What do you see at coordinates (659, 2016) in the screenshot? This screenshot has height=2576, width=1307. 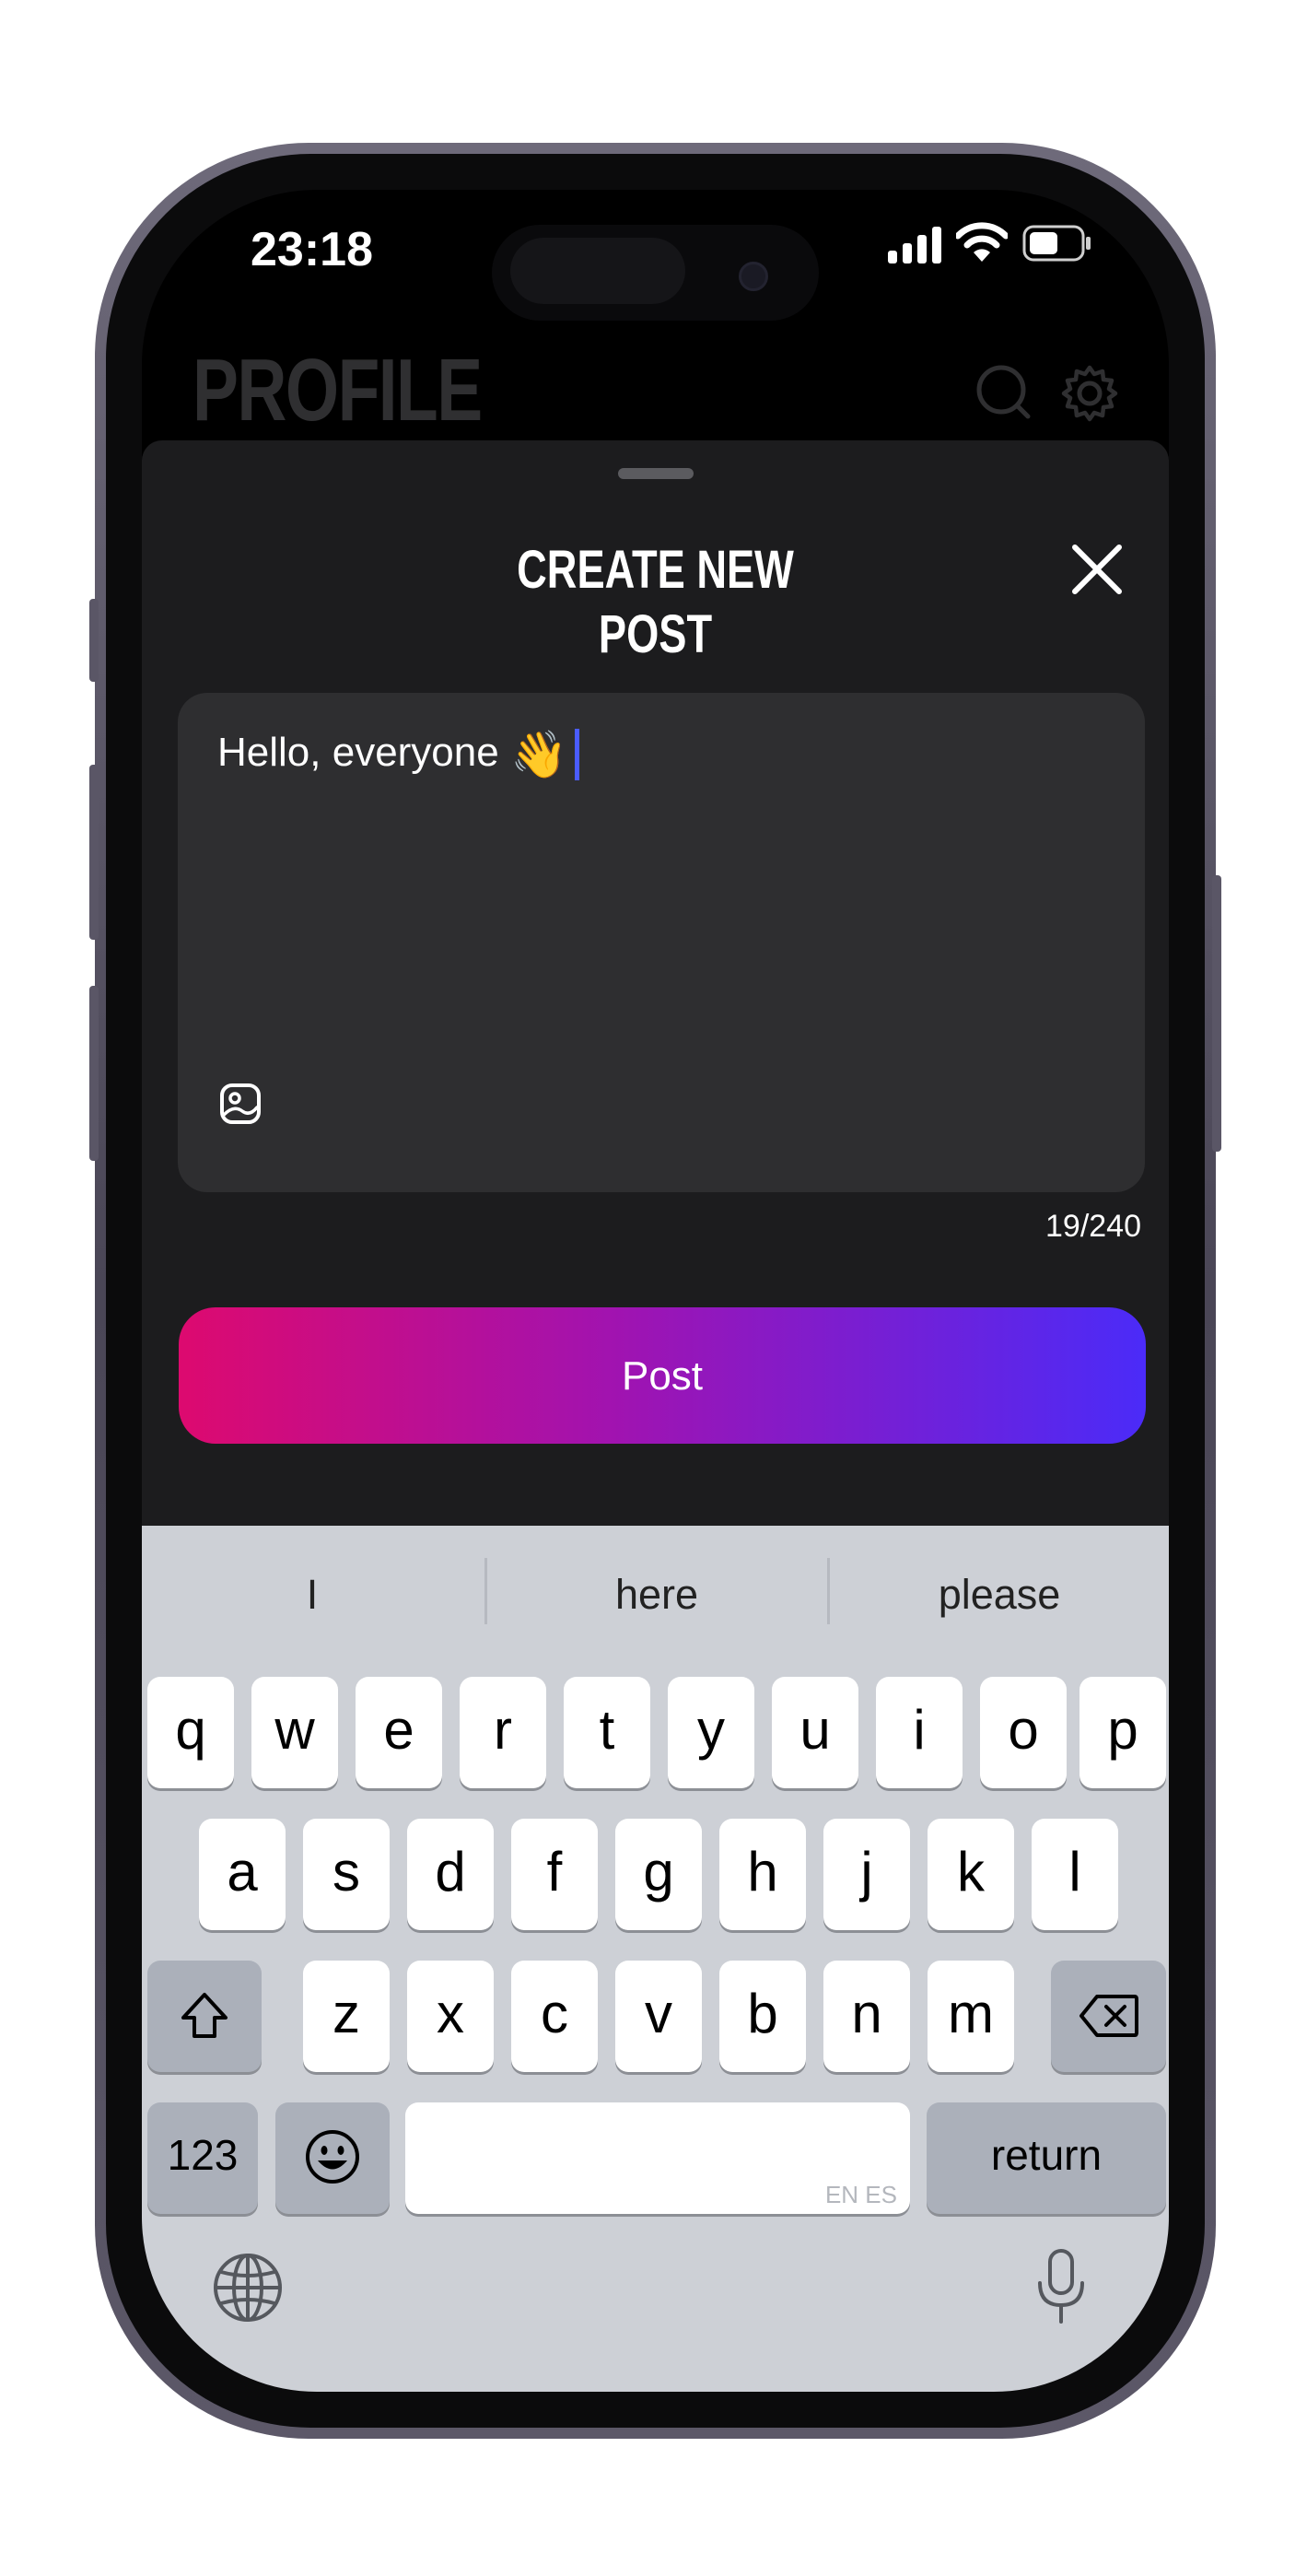 I see `key-v: v` at bounding box center [659, 2016].